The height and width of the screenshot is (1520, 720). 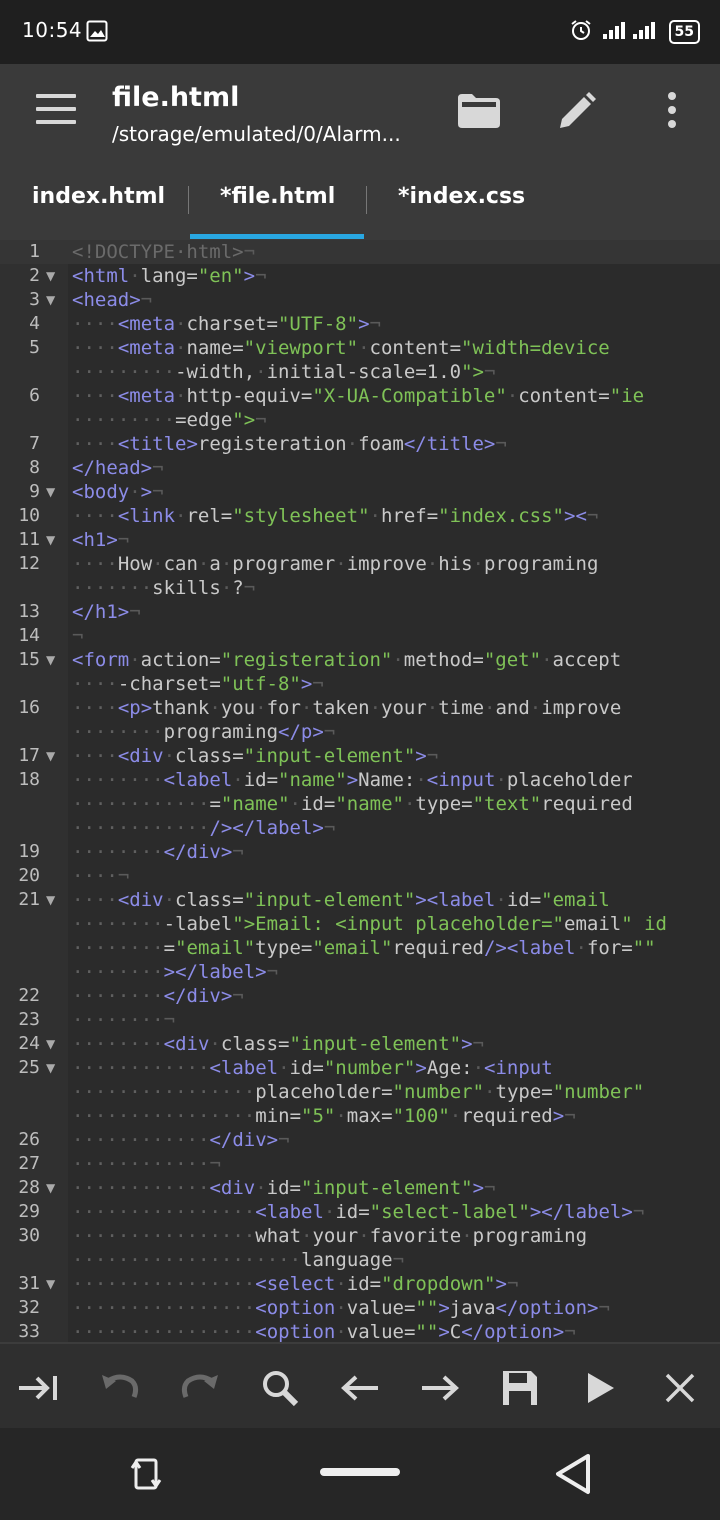 What do you see at coordinates (29, 899) in the screenshot?
I see `line-number: 21` at bounding box center [29, 899].